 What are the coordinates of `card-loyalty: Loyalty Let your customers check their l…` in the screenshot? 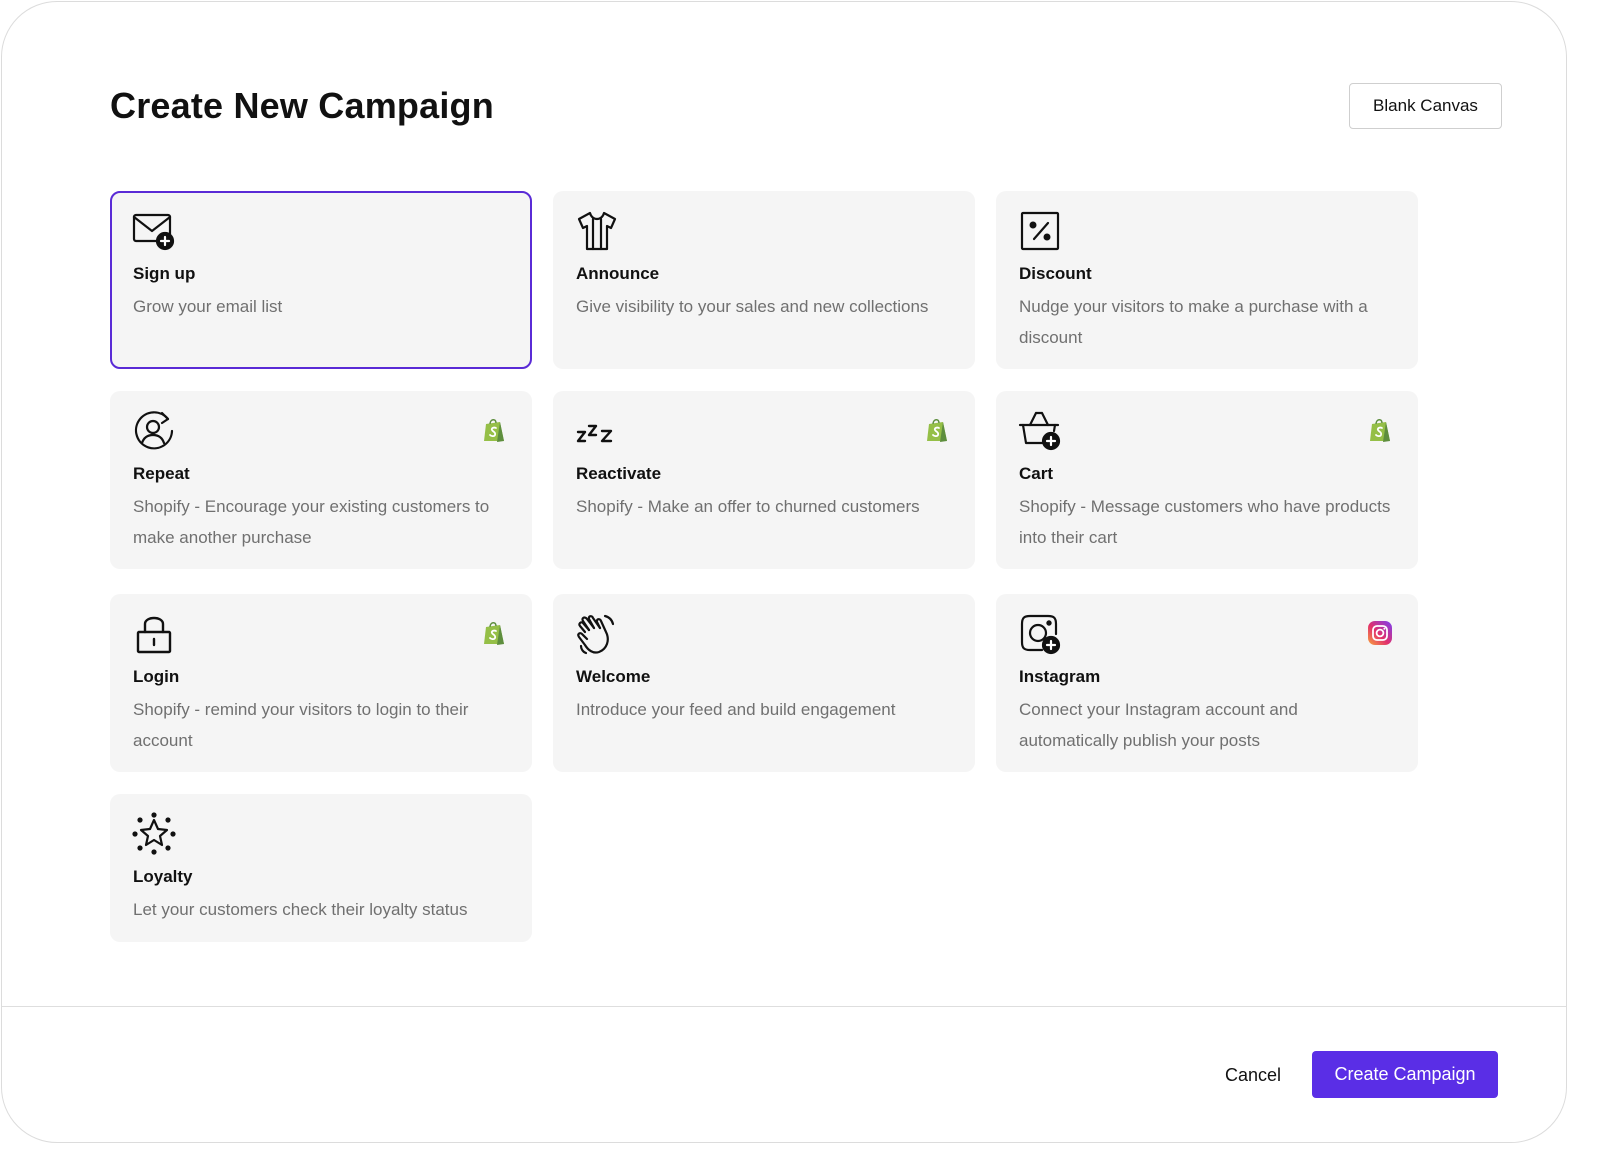 It's located at (321, 868).